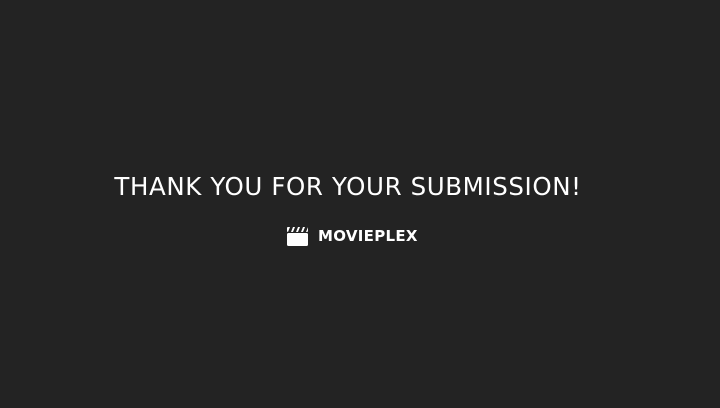 Image resolution: width=720 pixels, height=408 pixels. I want to click on thank-you-message: THANK YOU FOR YOUR SUBMISSION!, so click(348, 186).